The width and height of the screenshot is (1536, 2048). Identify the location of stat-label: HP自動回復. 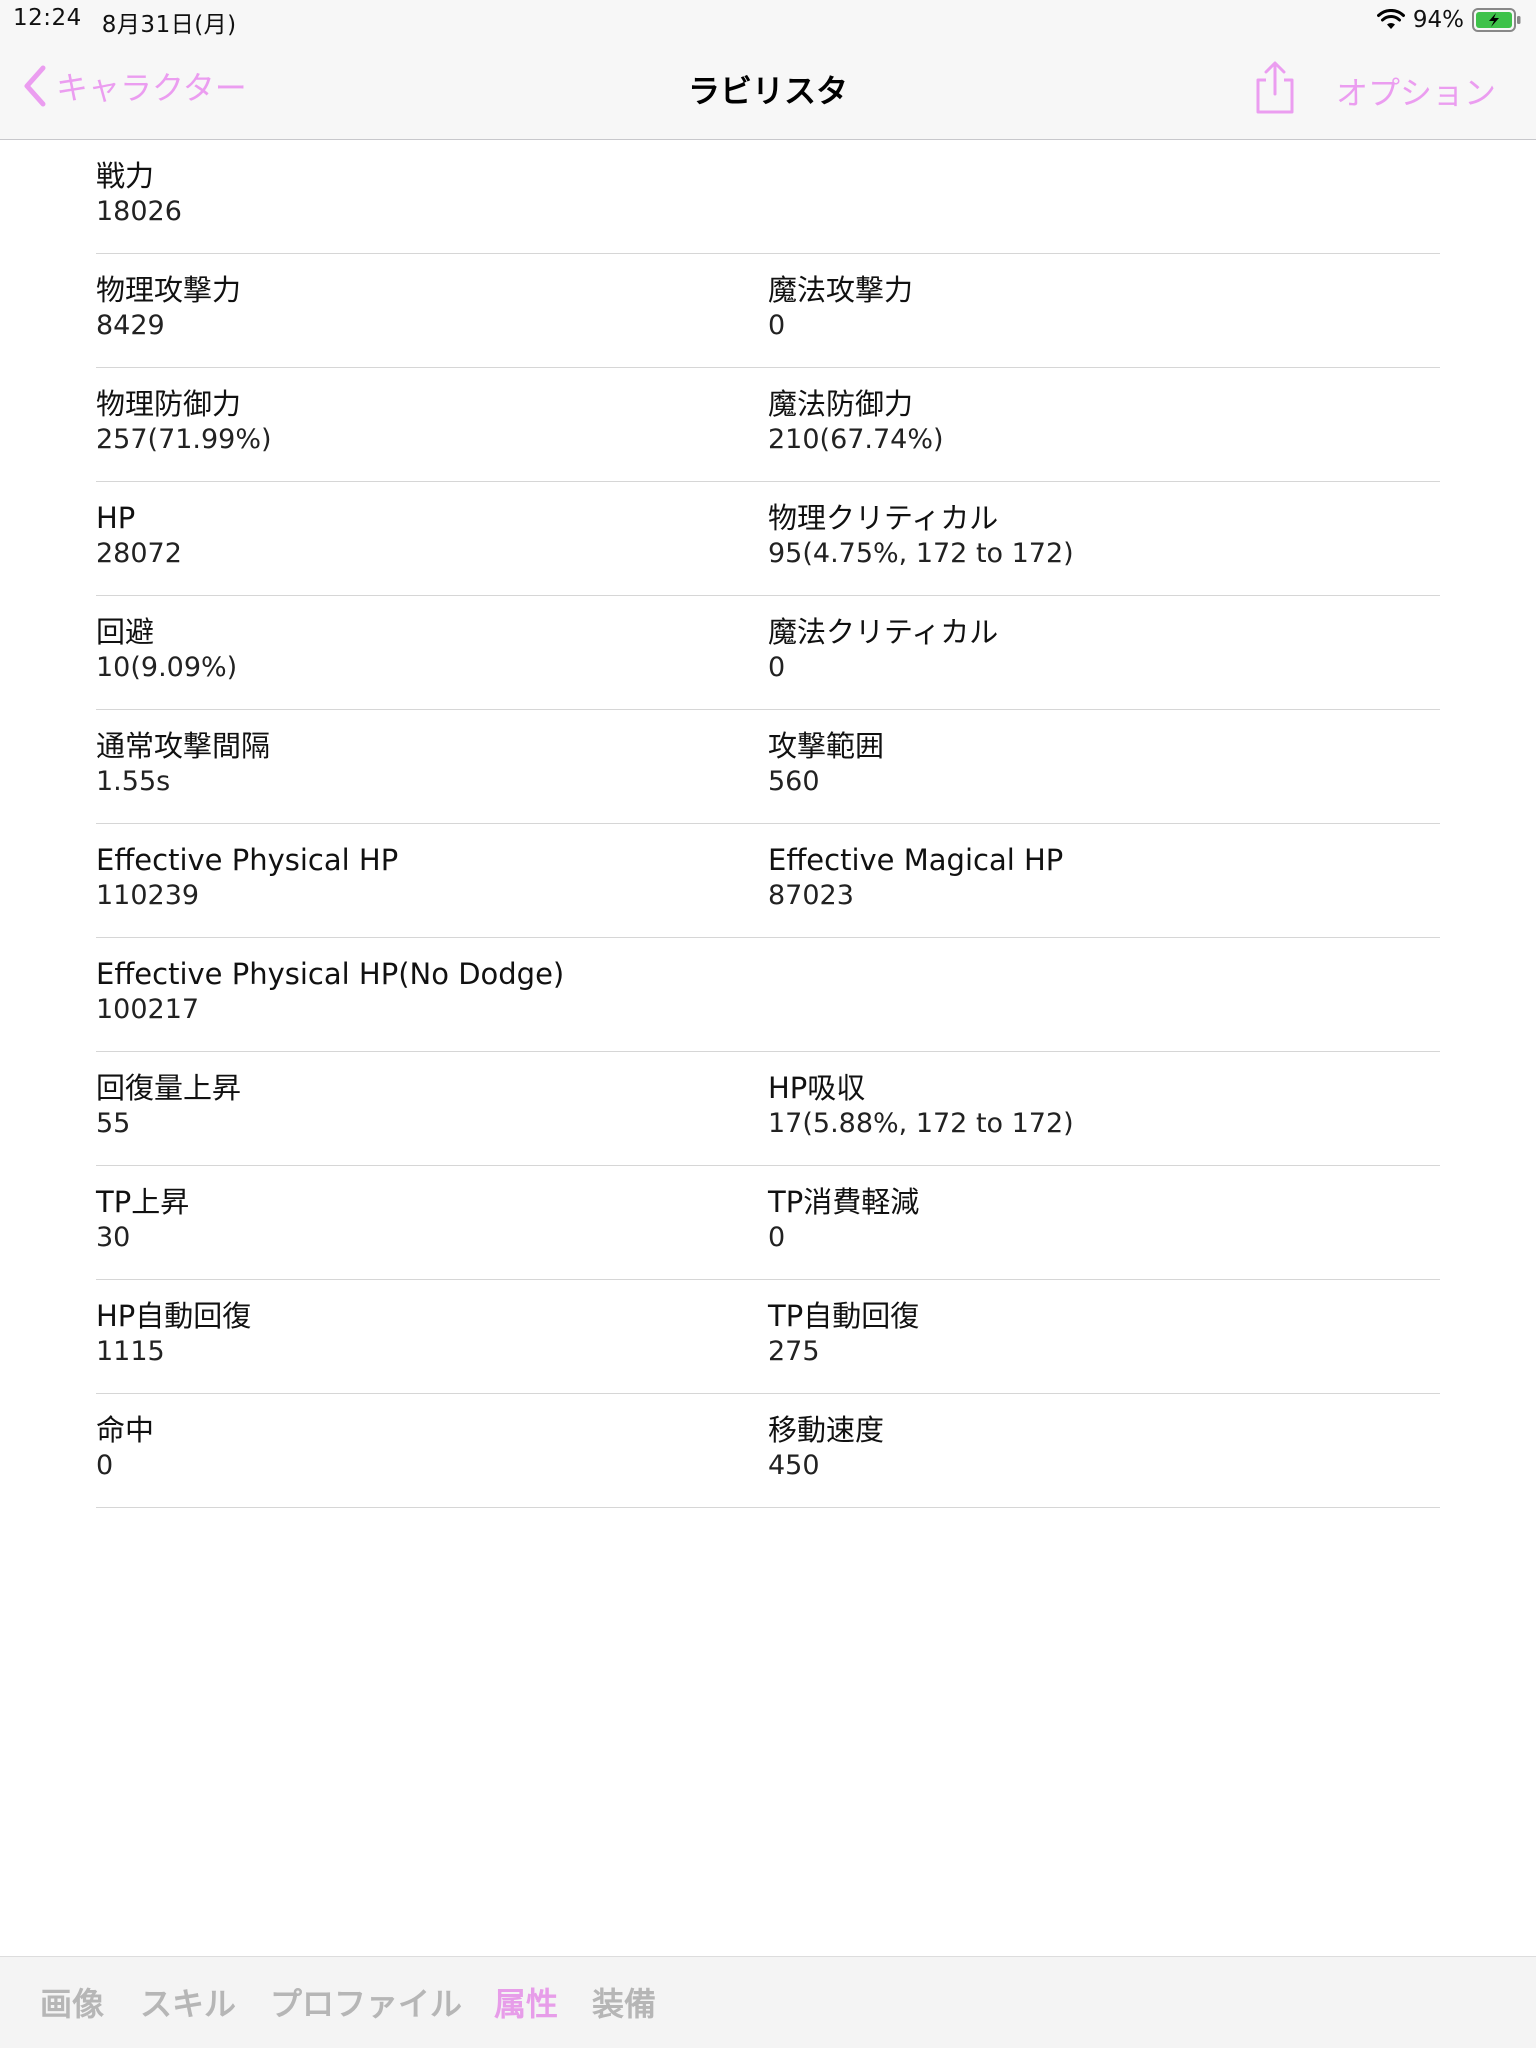
(174, 1316).